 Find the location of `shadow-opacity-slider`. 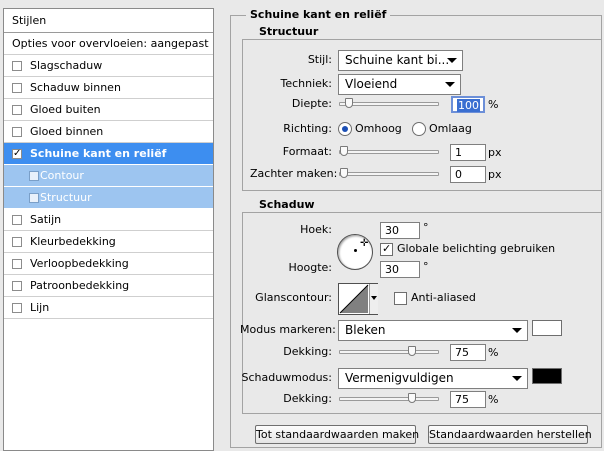

shadow-opacity-slider is located at coordinates (389, 398).